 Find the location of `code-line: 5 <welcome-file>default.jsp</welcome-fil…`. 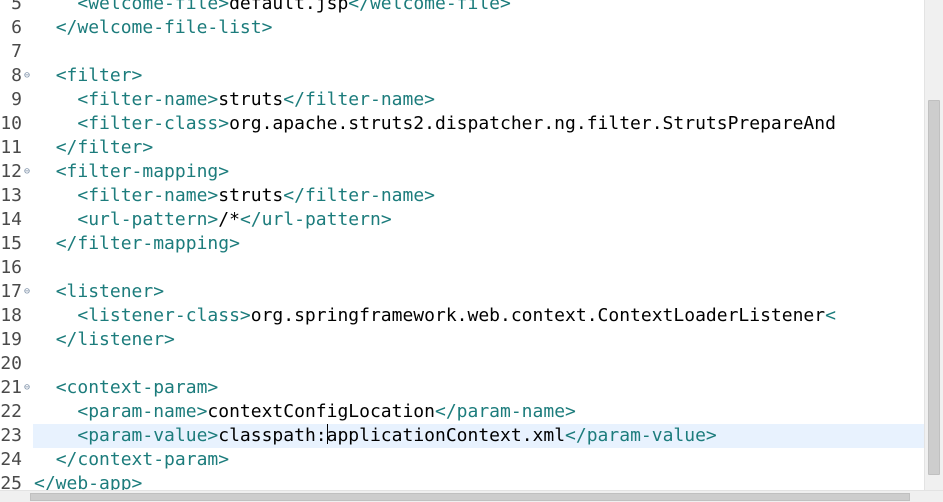

code-line: 5 <welcome-file>default.jsp</welcome-fil… is located at coordinates (462, 8).